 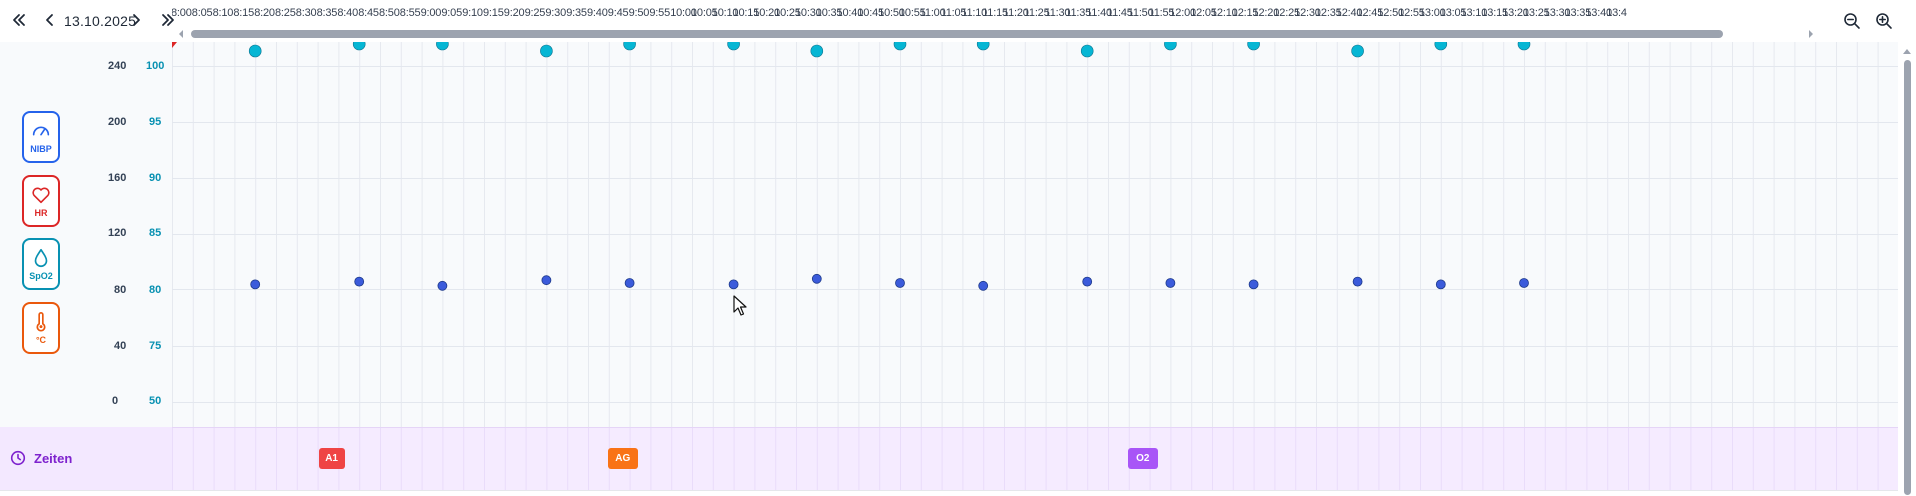 What do you see at coordinates (639, 13) in the screenshot?
I see `timeline-tick-label: 9:50` at bounding box center [639, 13].